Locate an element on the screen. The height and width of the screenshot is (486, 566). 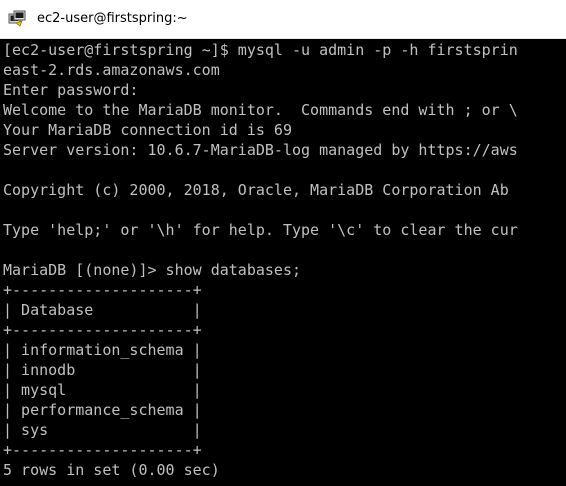
terminal-line: | mysql | is located at coordinates (102, 390).